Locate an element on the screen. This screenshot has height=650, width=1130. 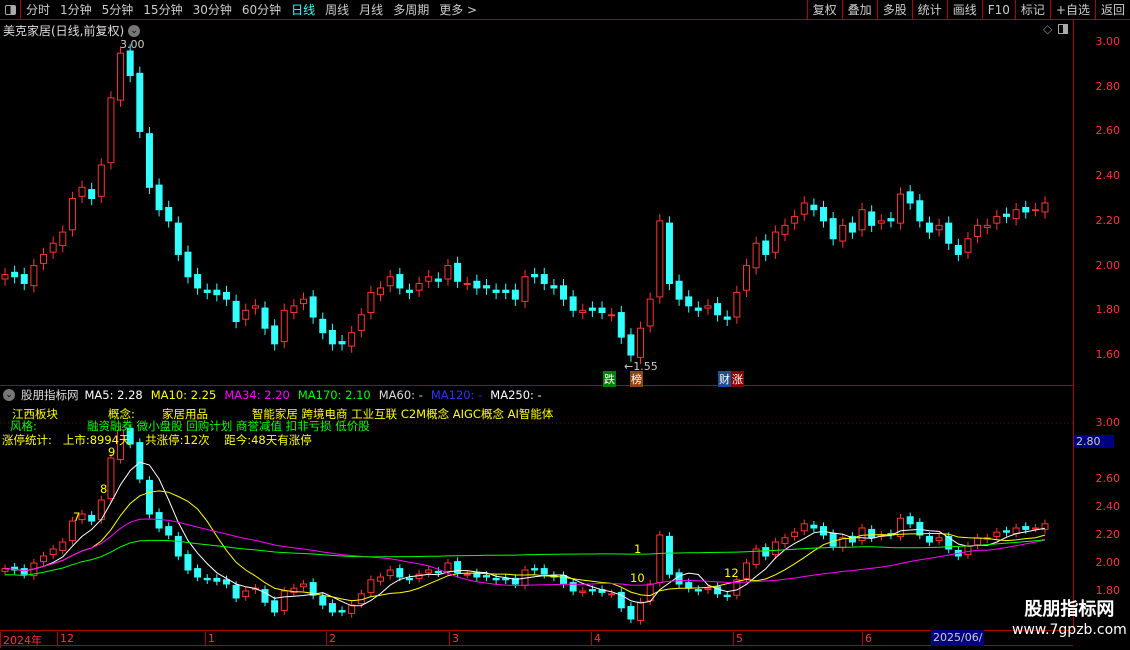
panel-divider is located at coordinates (536, 385).